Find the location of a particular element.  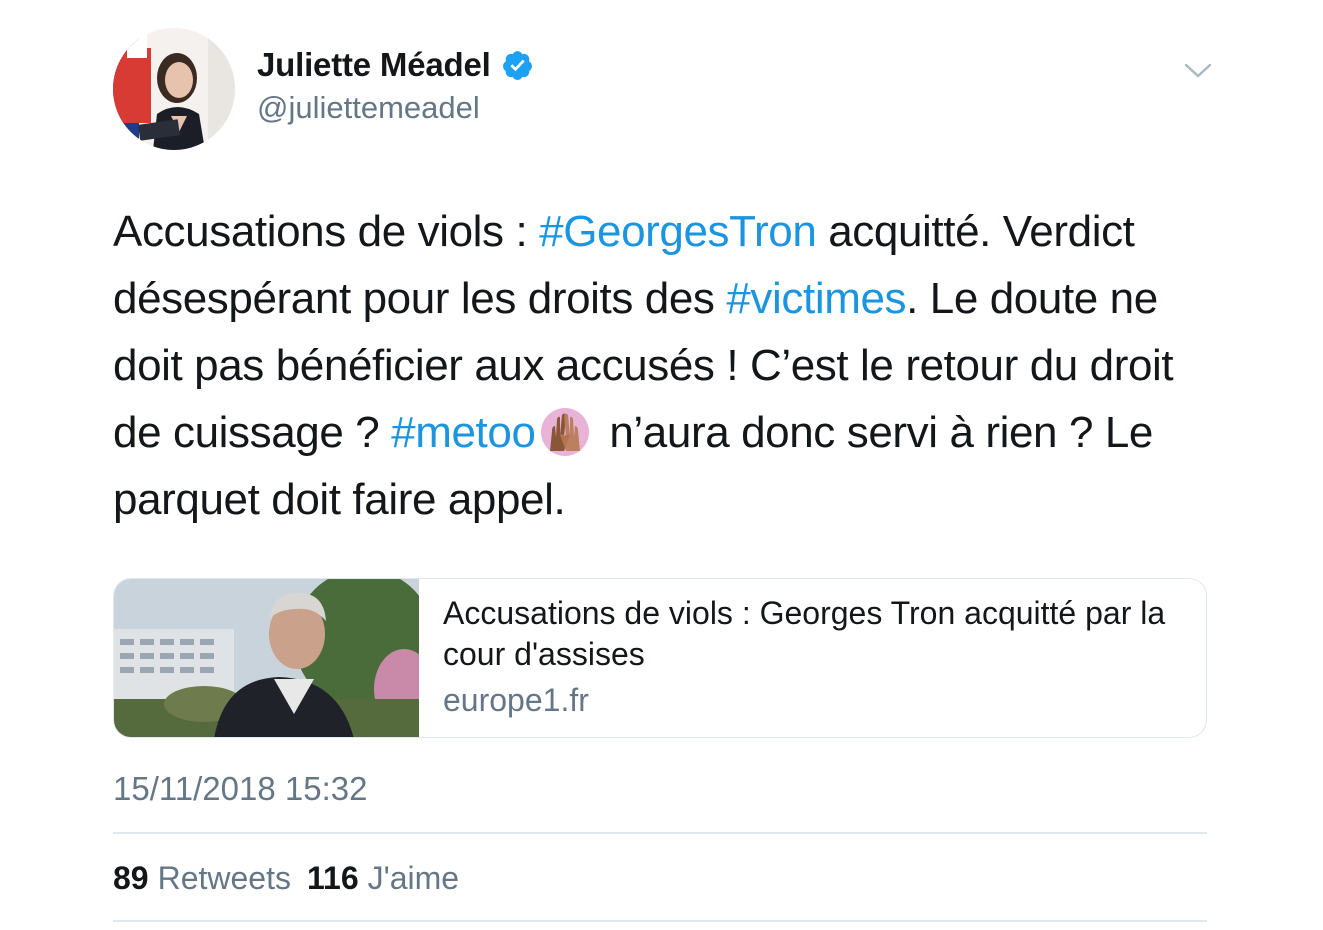

hashtag-link: #victimes is located at coordinates (816, 298).